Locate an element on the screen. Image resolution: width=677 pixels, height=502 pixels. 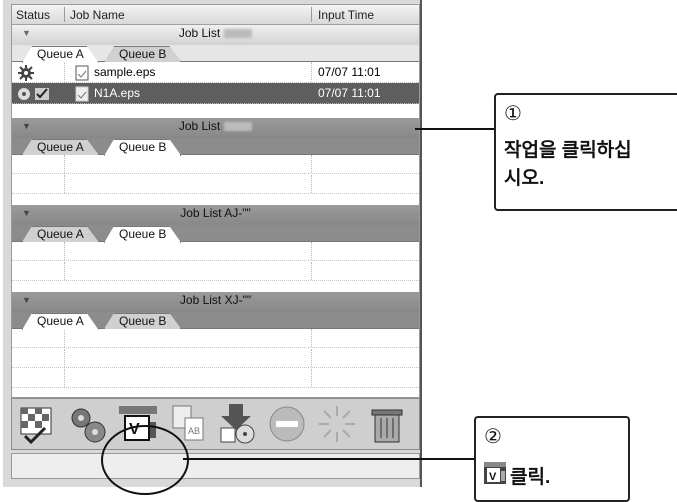
callout-2-line is located at coordinates (329, 459).